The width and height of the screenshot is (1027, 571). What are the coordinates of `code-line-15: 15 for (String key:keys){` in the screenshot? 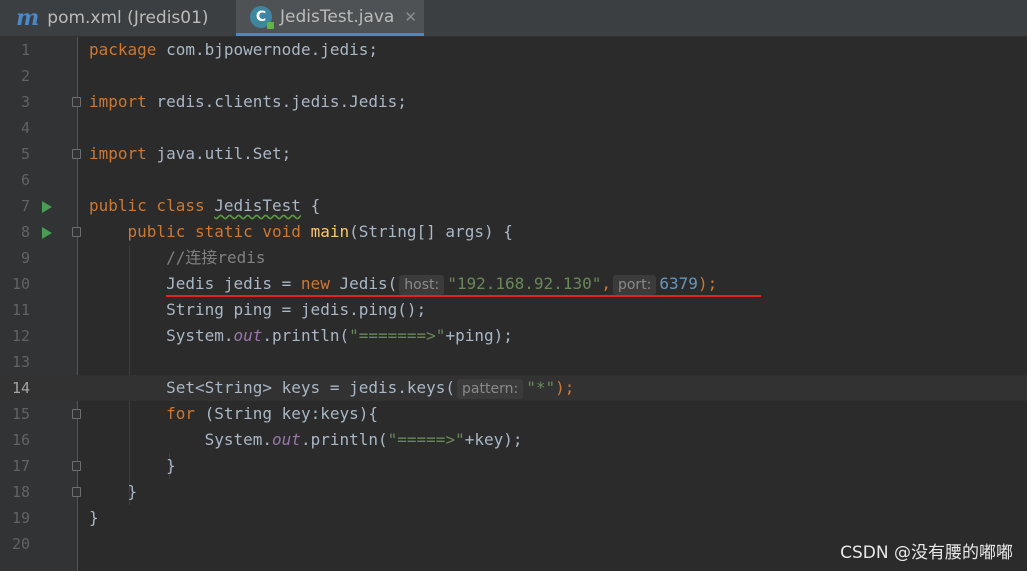 It's located at (513, 414).